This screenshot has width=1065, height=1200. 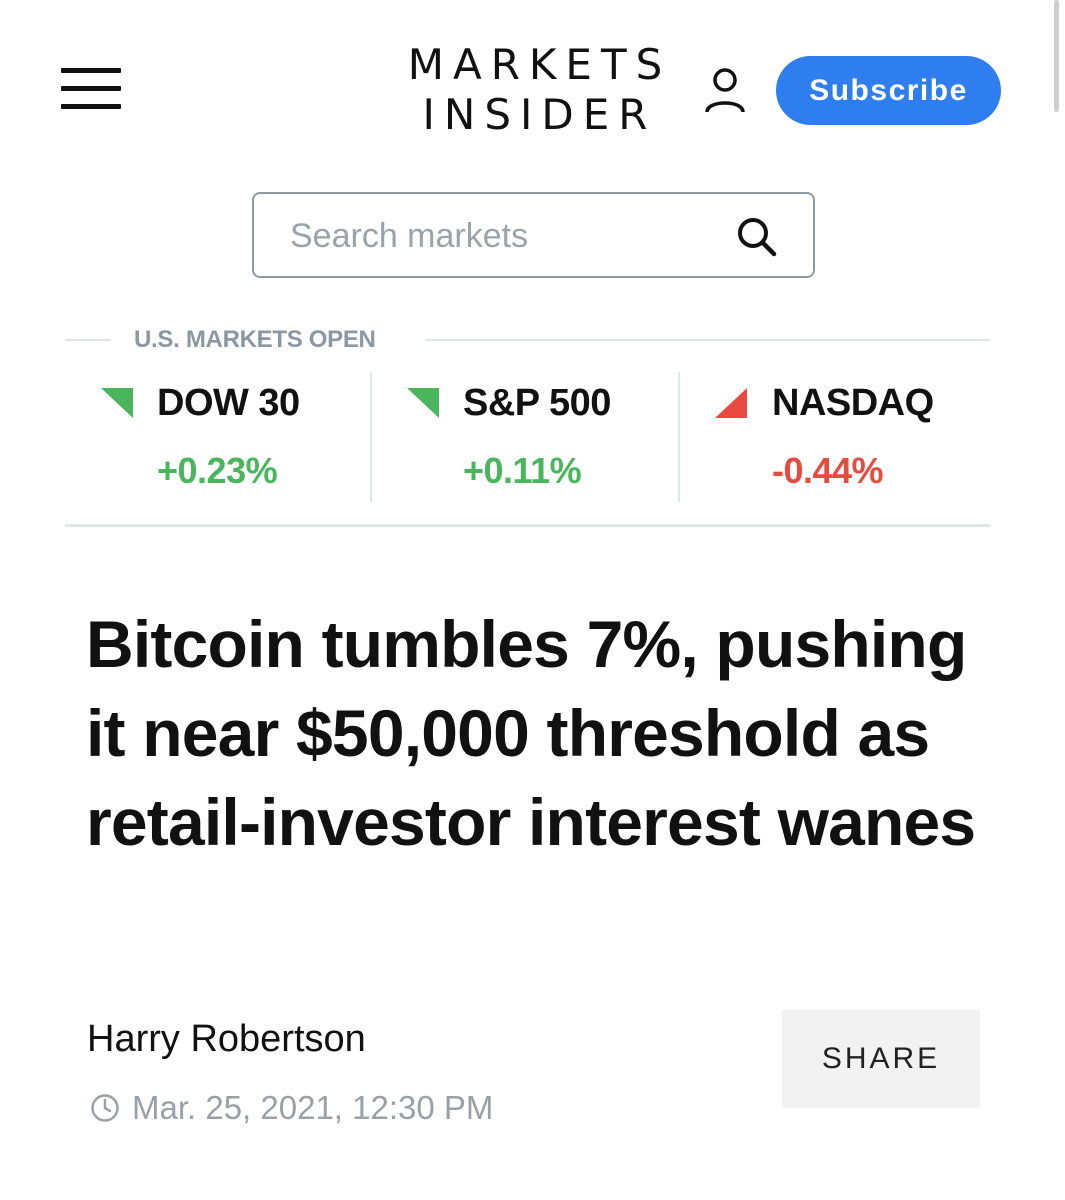 I want to click on publish-date: Mar. 25, 2021, 12:30 PM, so click(x=291, y=1108).